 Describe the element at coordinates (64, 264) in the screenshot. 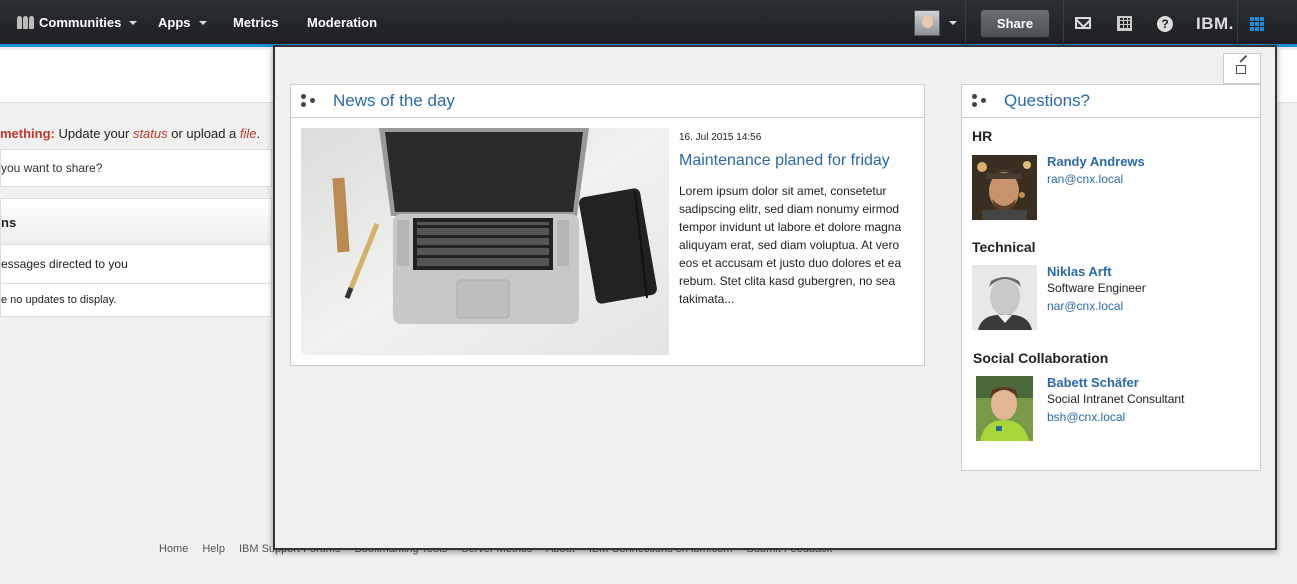

I see `messages-label: essages directed to you` at that location.